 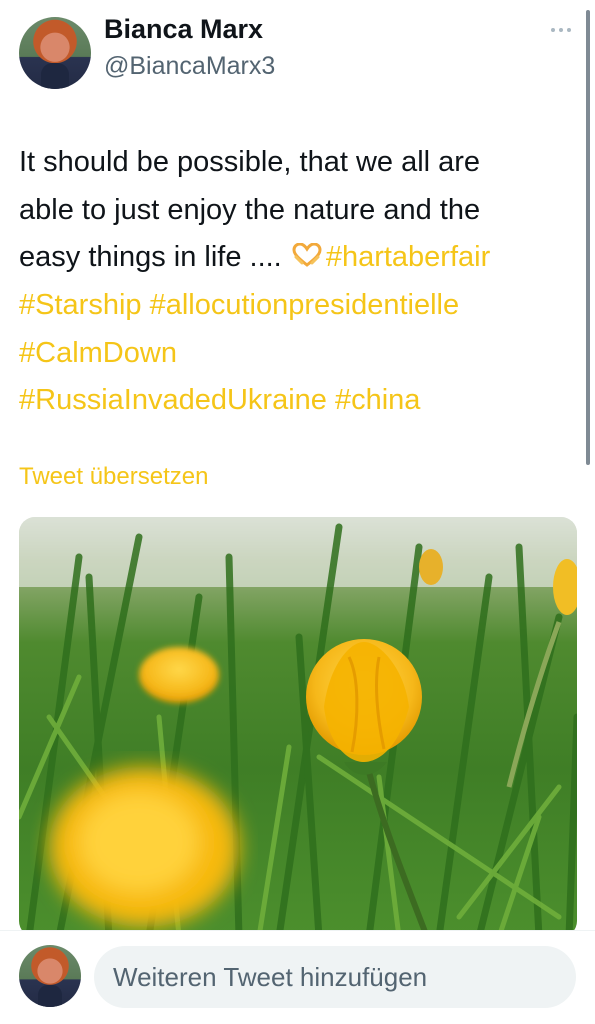 I want to click on hashtag-link: #CalmDown, so click(x=98, y=353).